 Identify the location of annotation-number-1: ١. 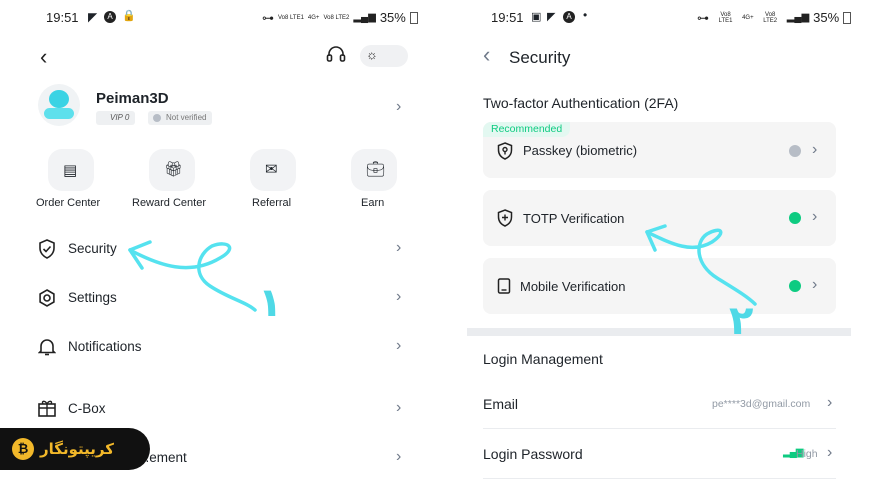
(270, 303).